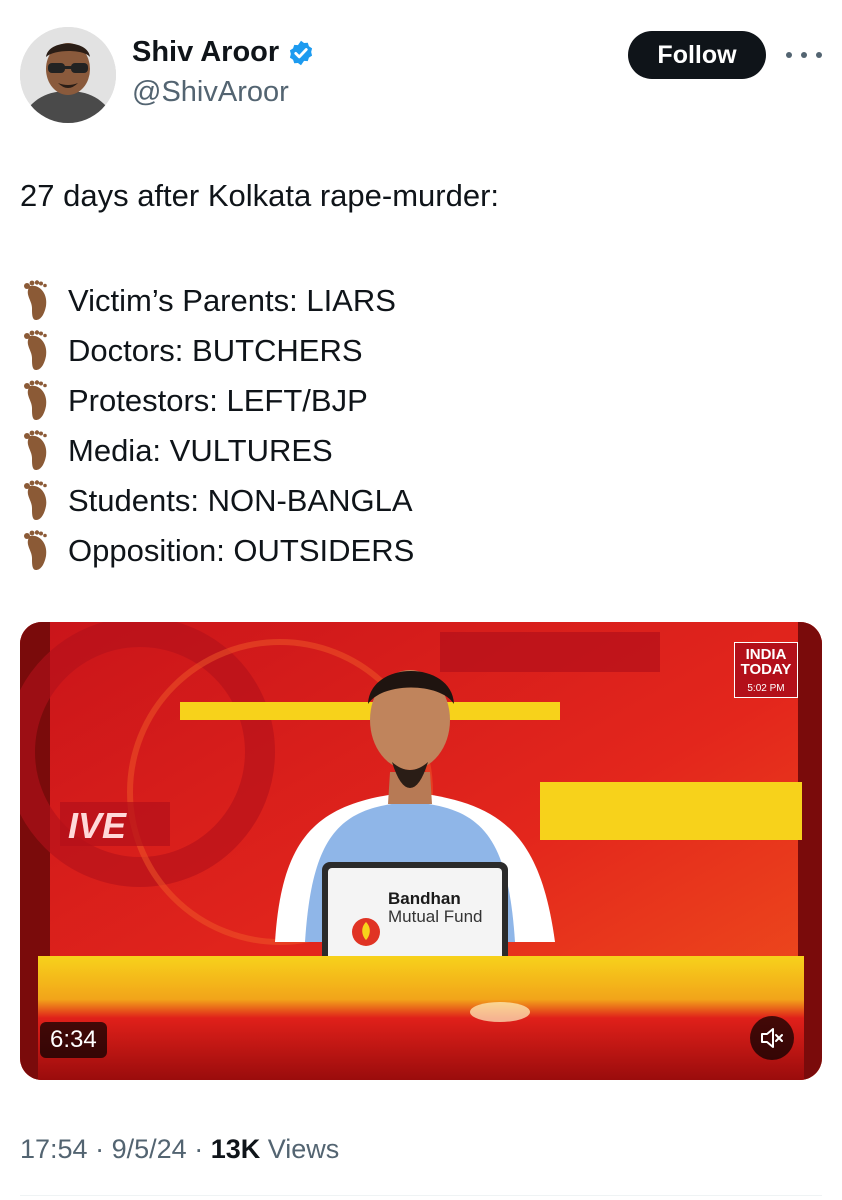 The image size is (842, 1200). I want to click on speaker-muted-icon, so click(772, 1038).